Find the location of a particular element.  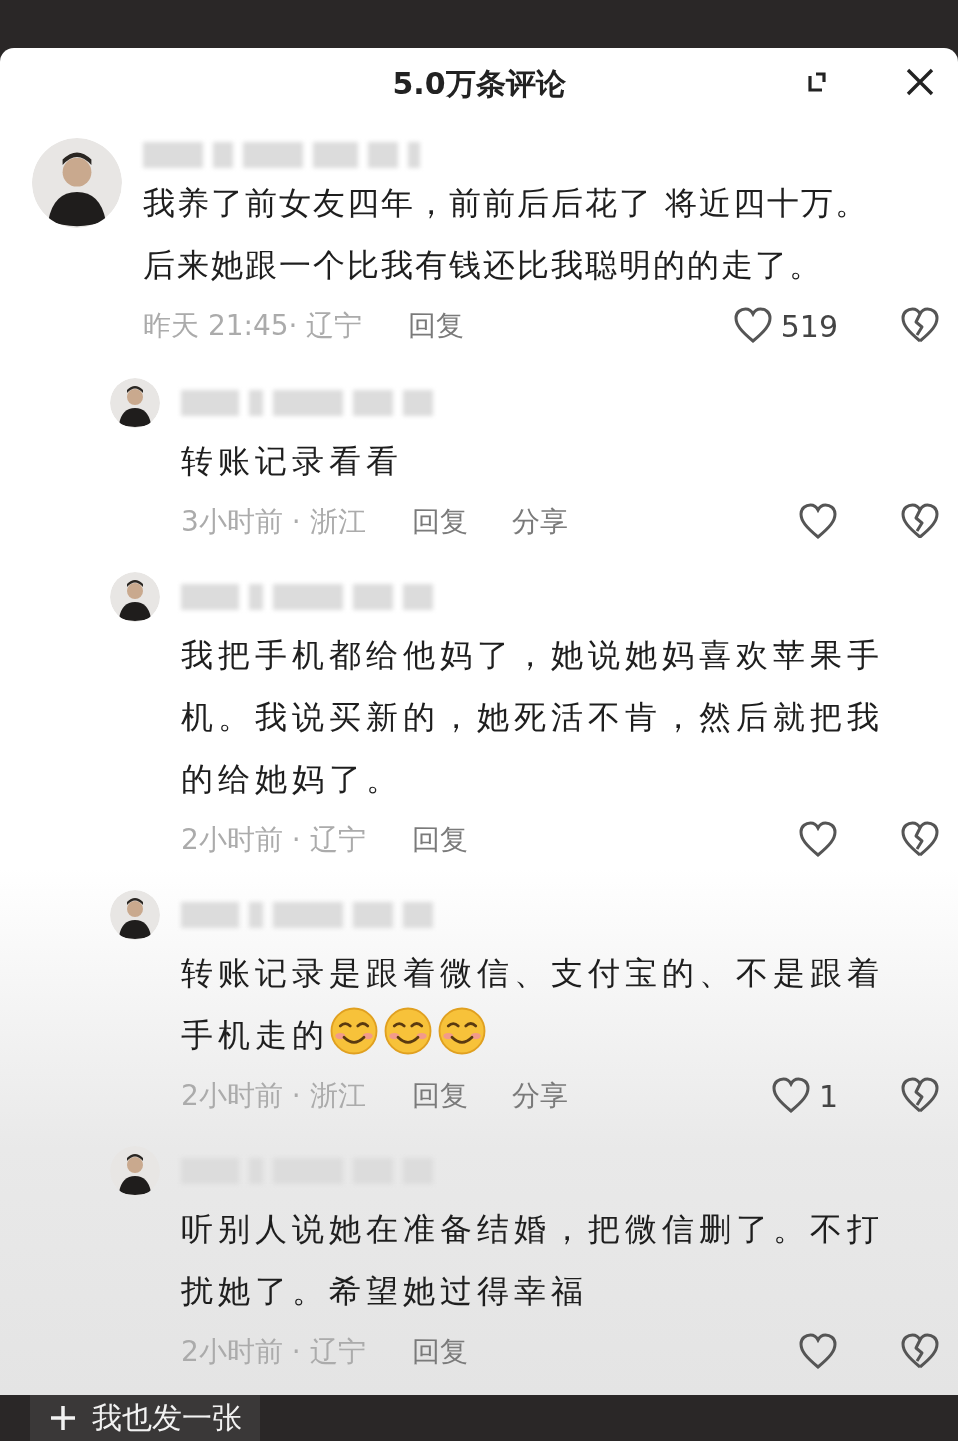

comment-time-location: 3小时前 · 浙江 is located at coordinates (273, 522).